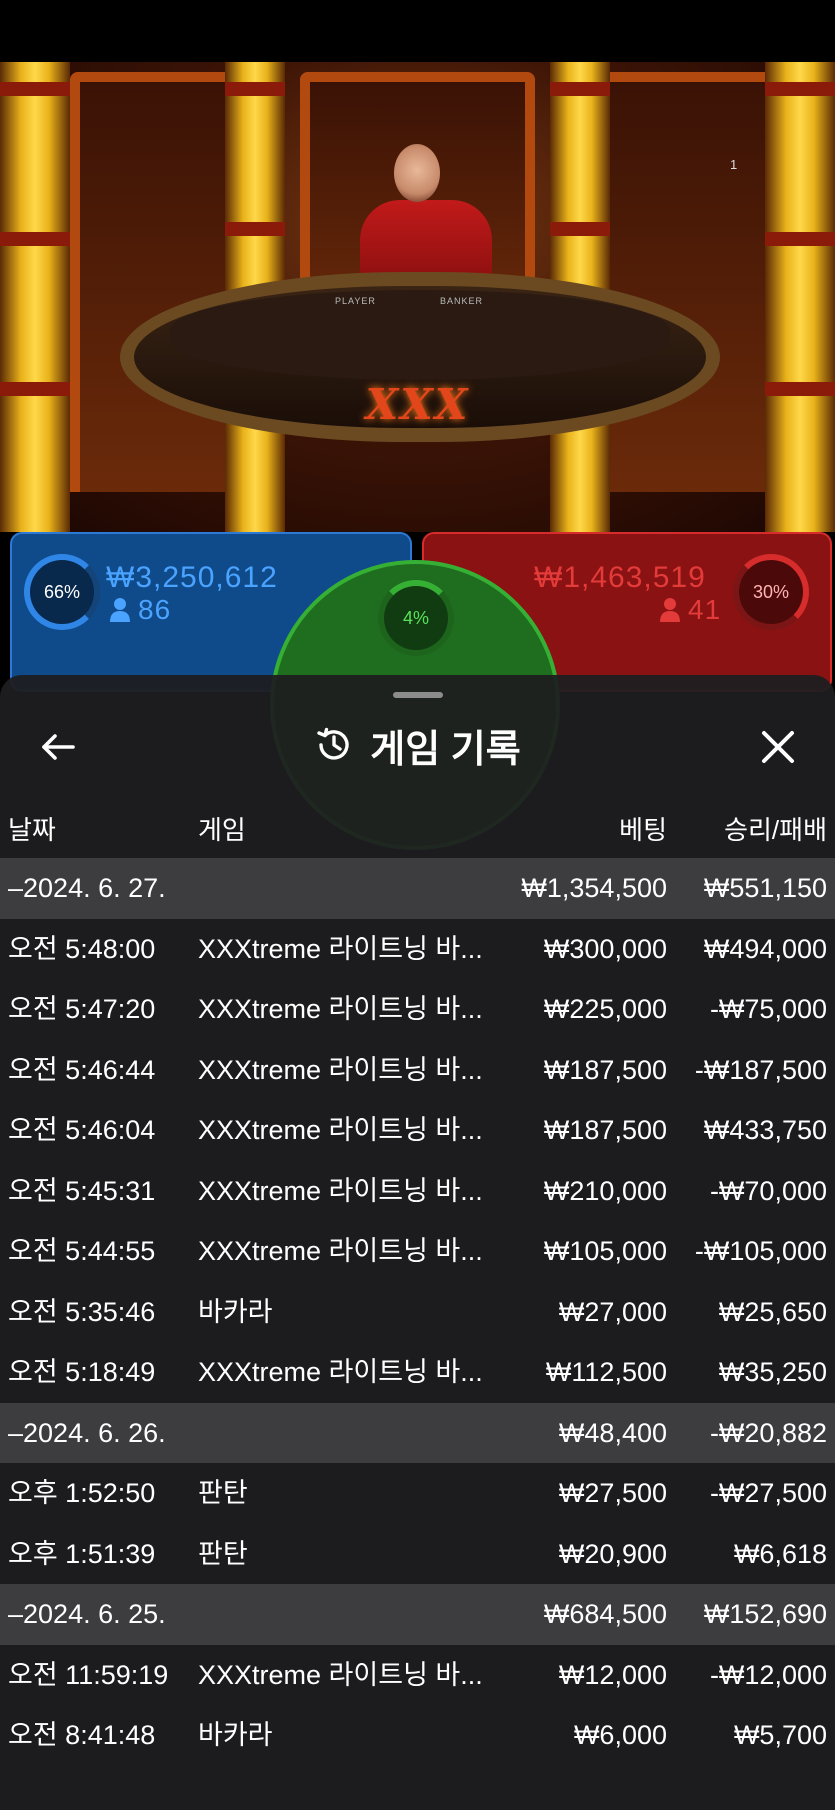  I want to click on entry-time: 오후 1:51:39, so click(82, 1553).